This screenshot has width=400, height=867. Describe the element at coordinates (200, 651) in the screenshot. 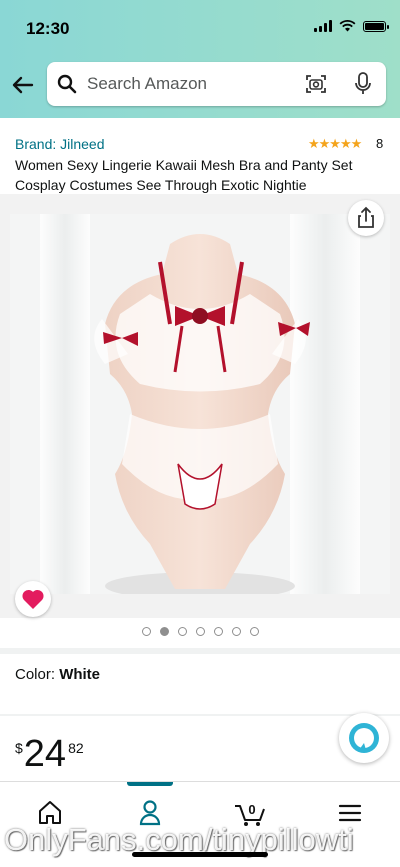

I see `divider` at that location.